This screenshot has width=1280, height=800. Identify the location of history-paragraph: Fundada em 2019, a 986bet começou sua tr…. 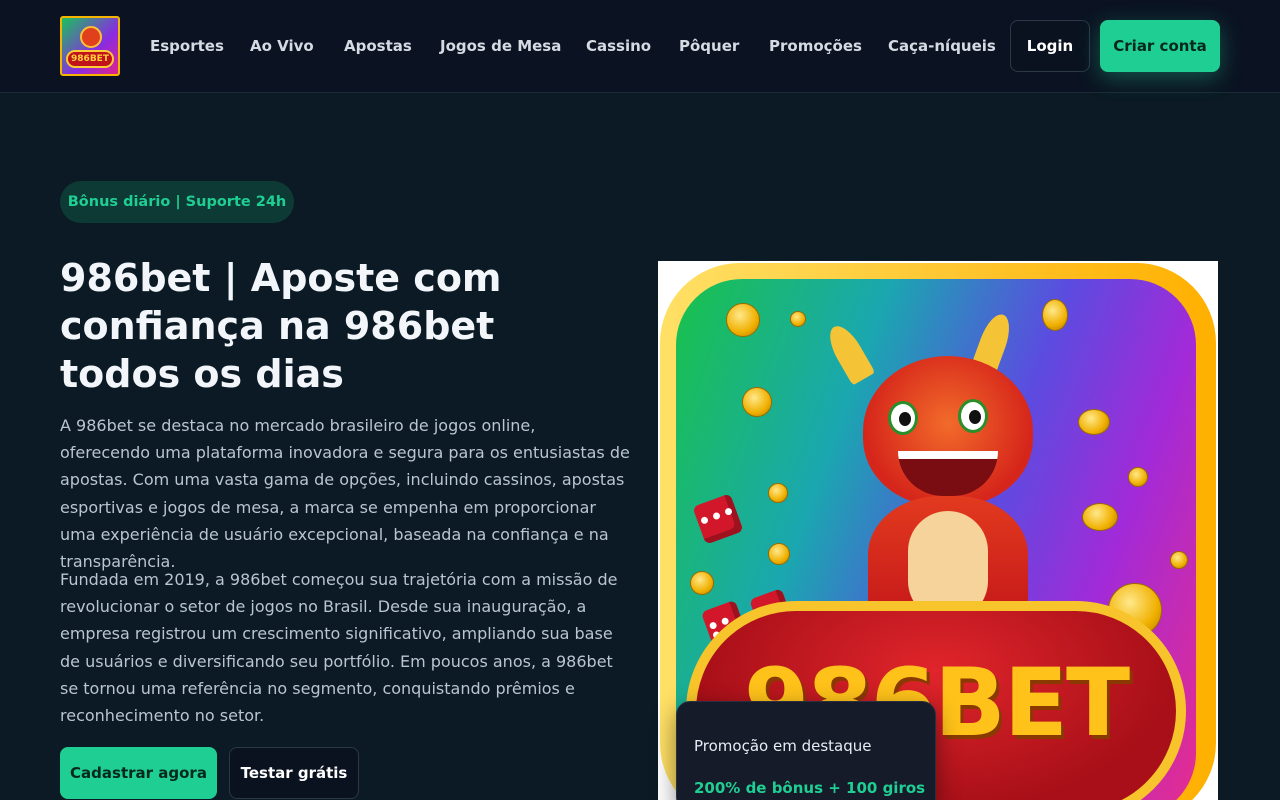
(339, 648).